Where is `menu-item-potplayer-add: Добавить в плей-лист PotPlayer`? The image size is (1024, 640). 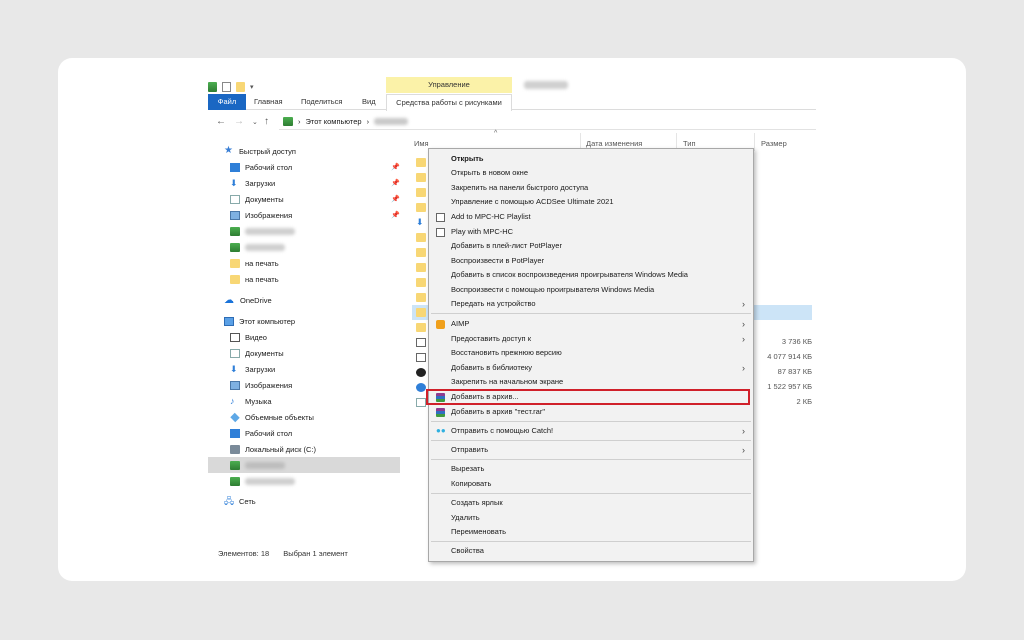 menu-item-potplayer-add: Добавить в плей-лист PotPlayer is located at coordinates (591, 246).